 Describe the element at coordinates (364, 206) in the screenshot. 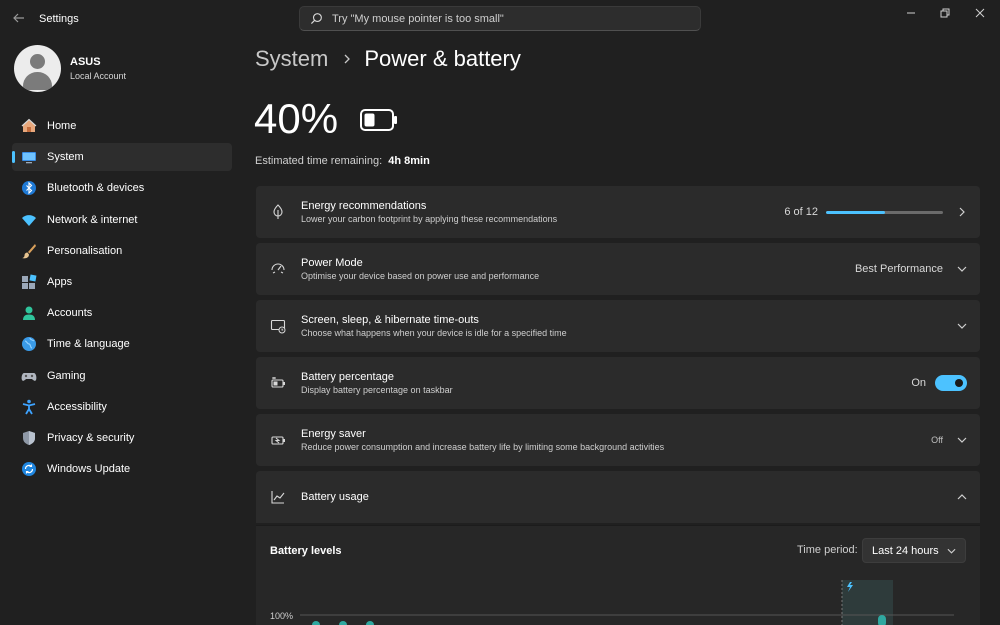

I see `card-title: Energy recommendations` at that location.